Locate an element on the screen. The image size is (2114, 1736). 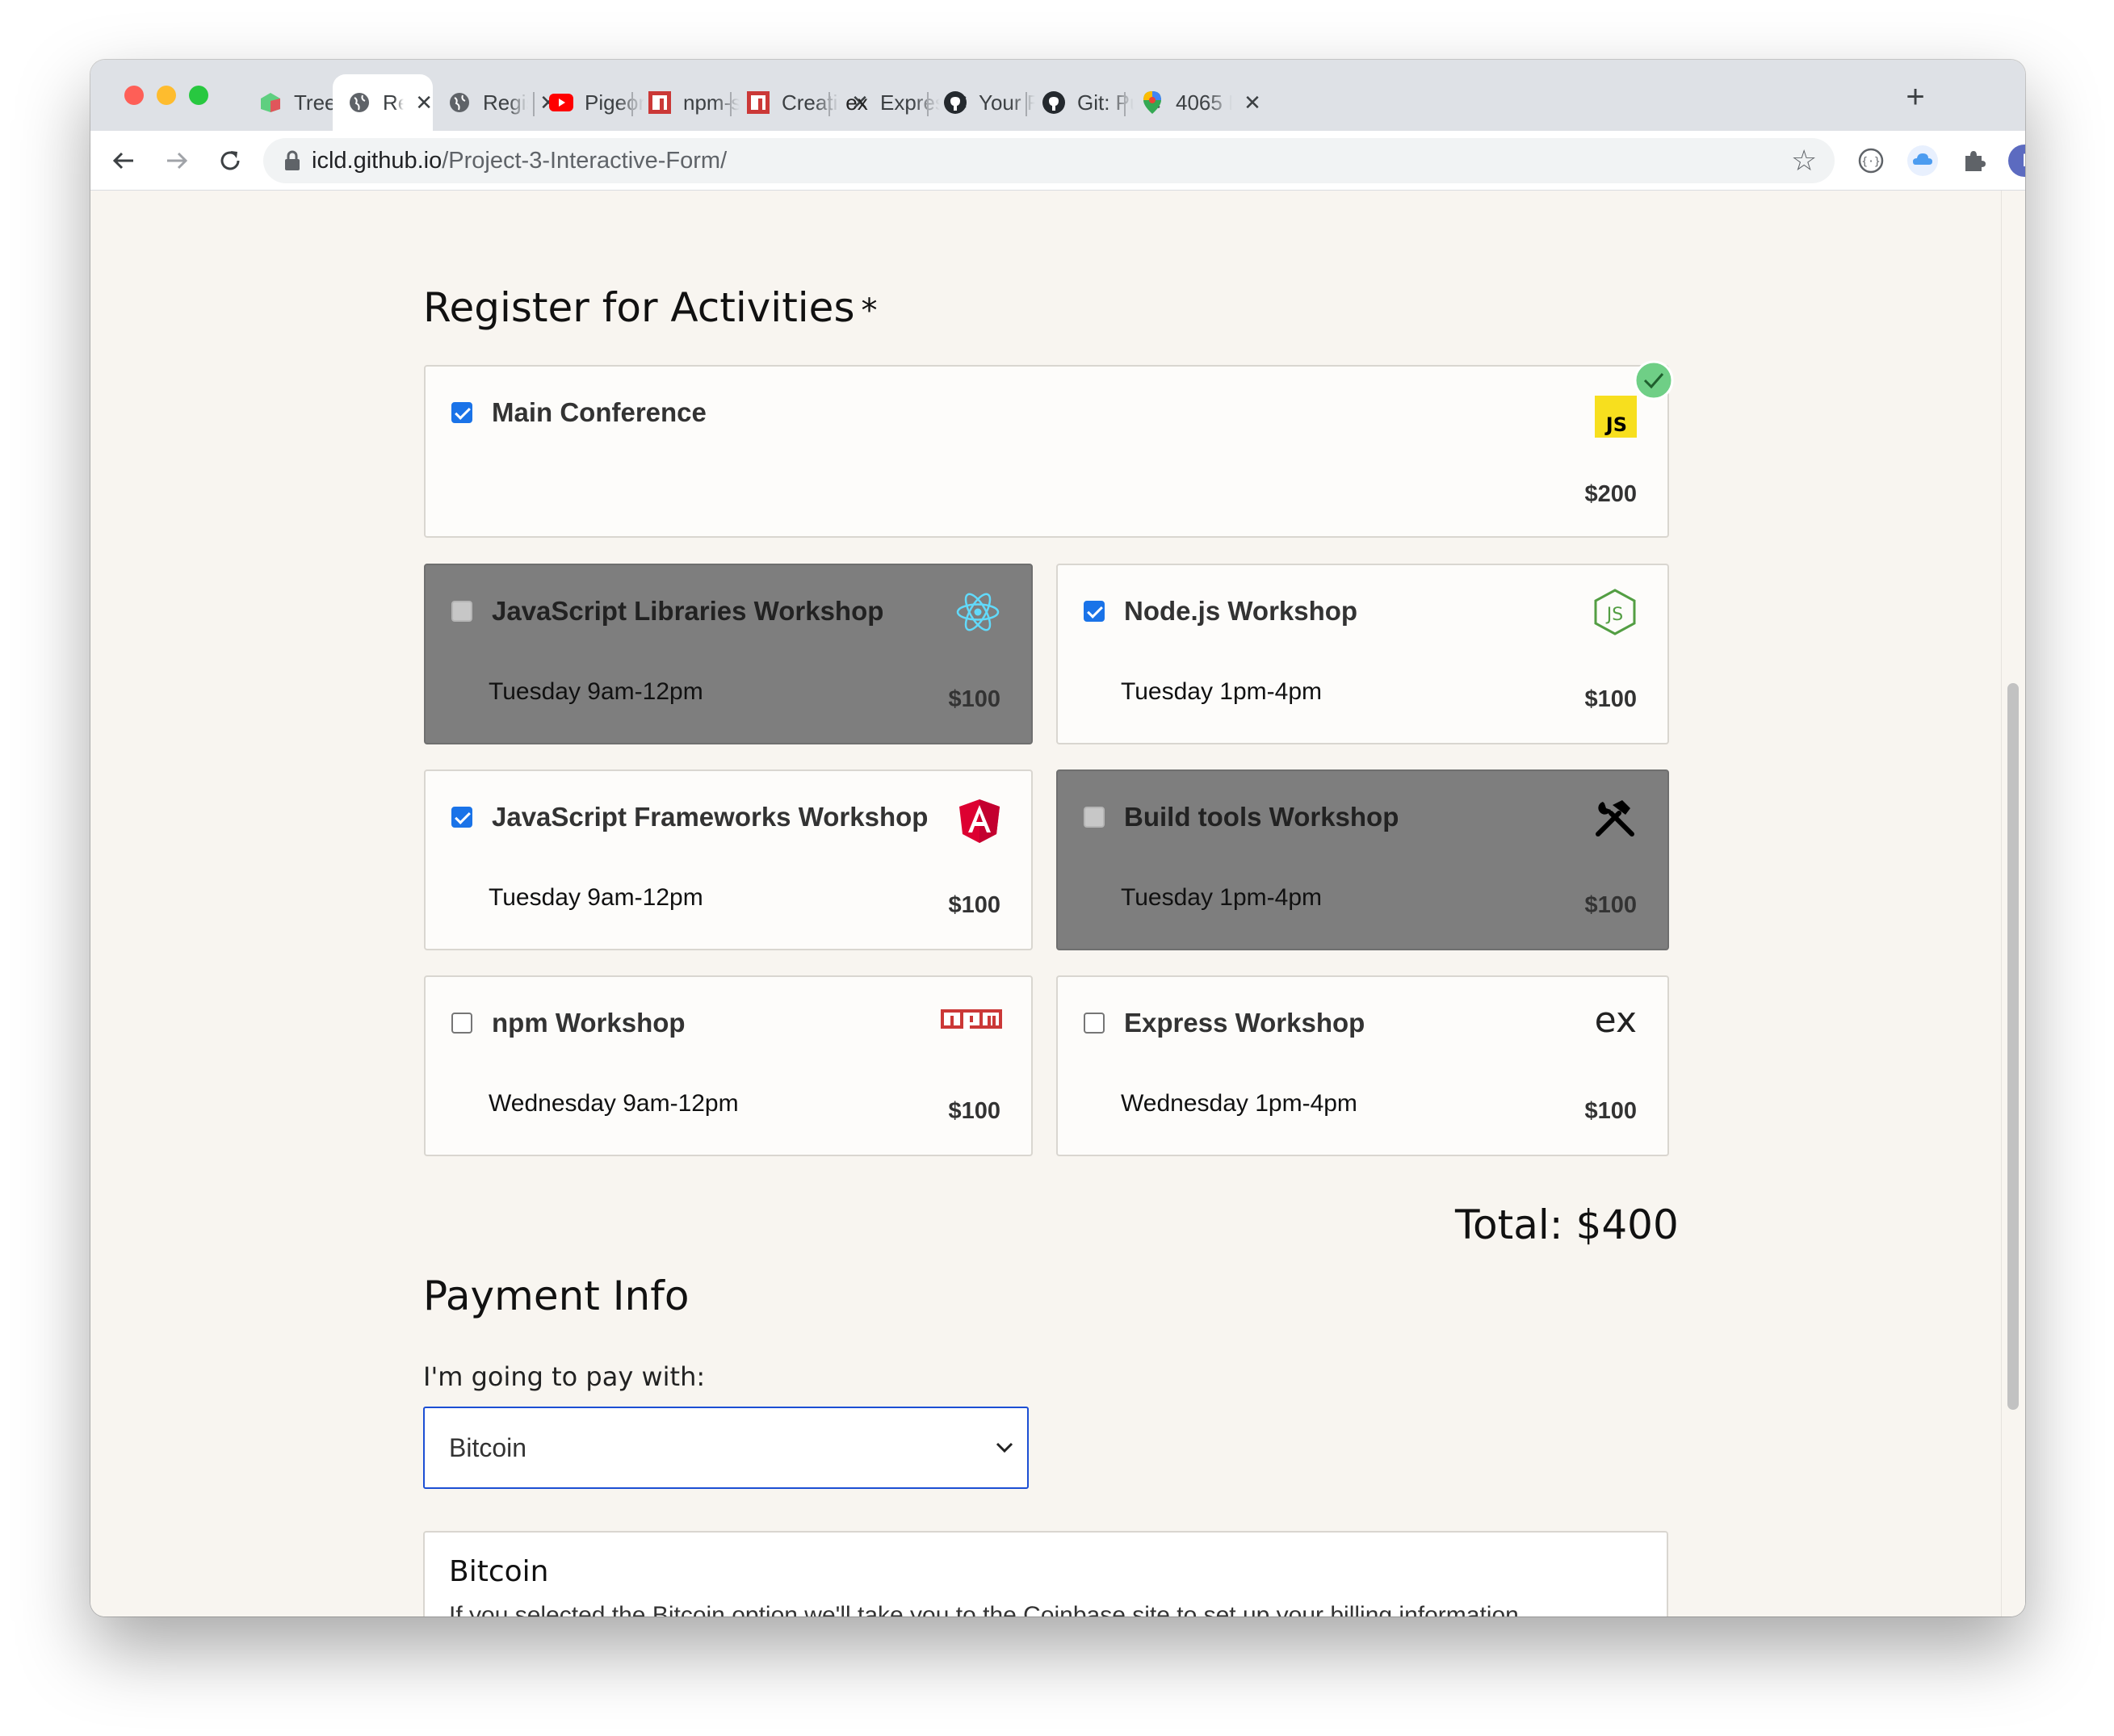
youtube-icon is located at coordinates (561, 102).